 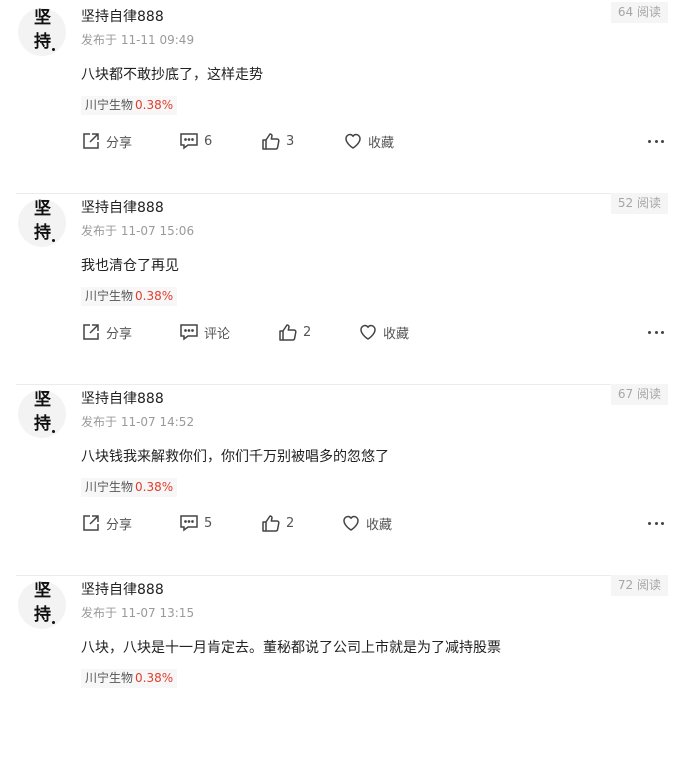 What do you see at coordinates (130, 265) in the screenshot?
I see `post-content: 我也清仓了再见` at bounding box center [130, 265].